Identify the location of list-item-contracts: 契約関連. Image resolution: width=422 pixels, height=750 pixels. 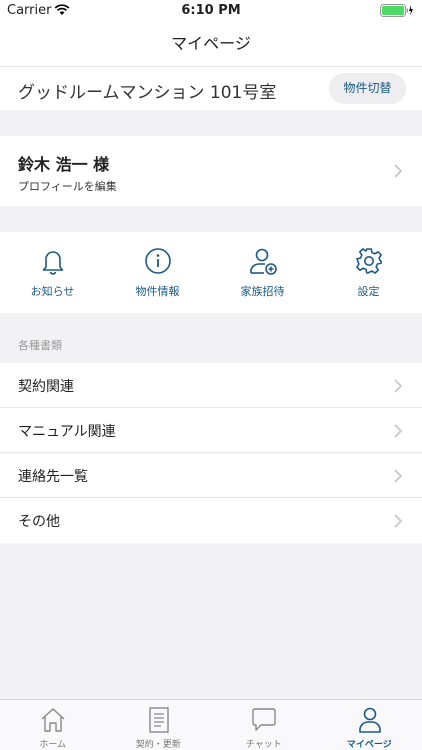
(211, 385).